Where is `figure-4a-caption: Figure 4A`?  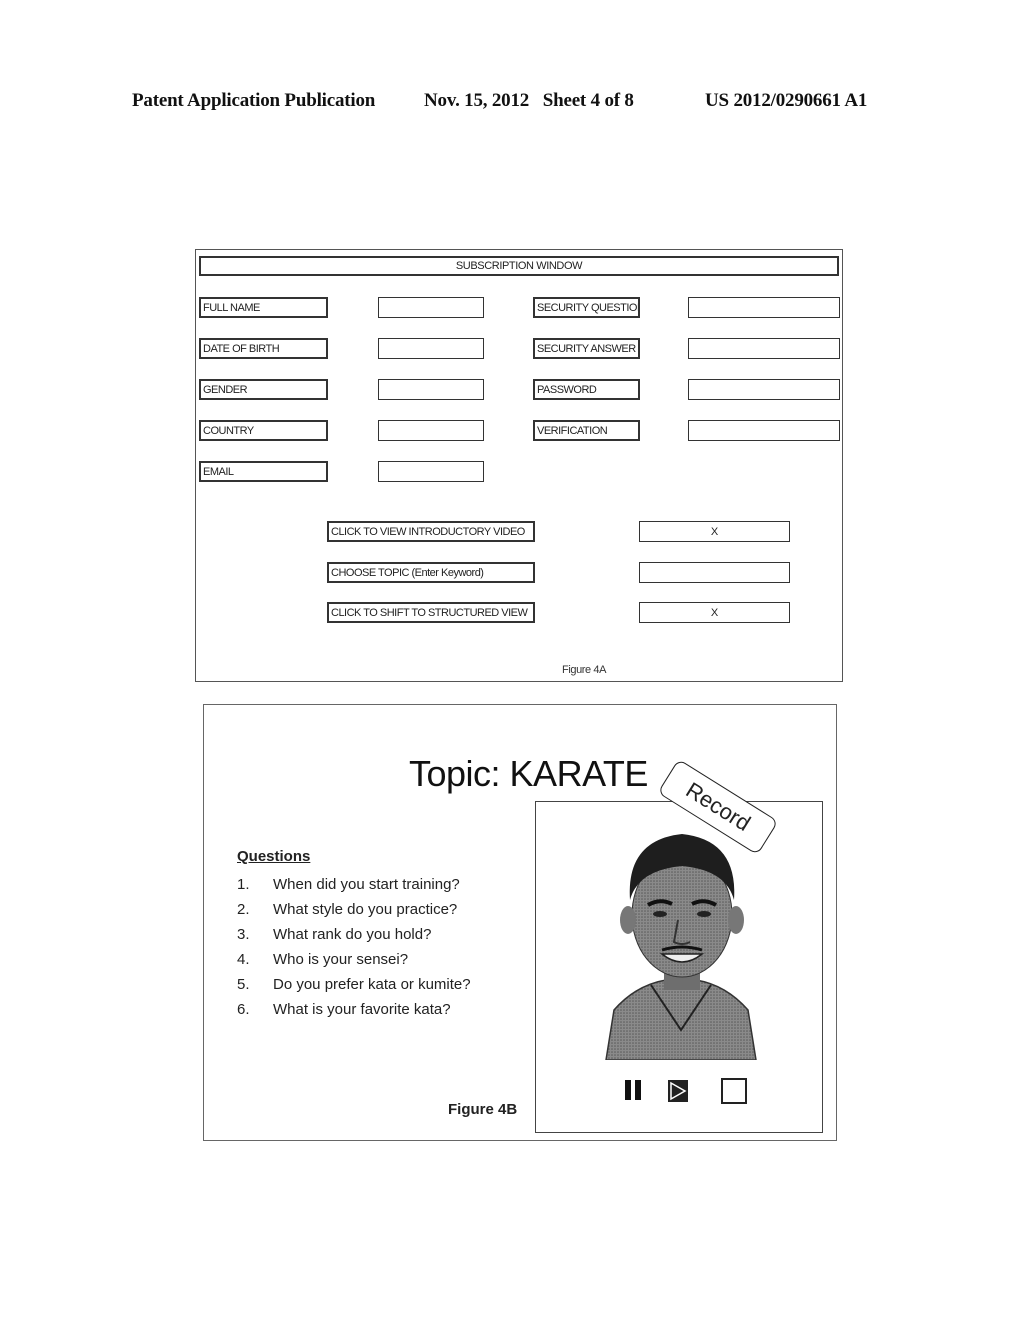
figure-4a-caption: Figure 4A is located at coordinates (584, 670).